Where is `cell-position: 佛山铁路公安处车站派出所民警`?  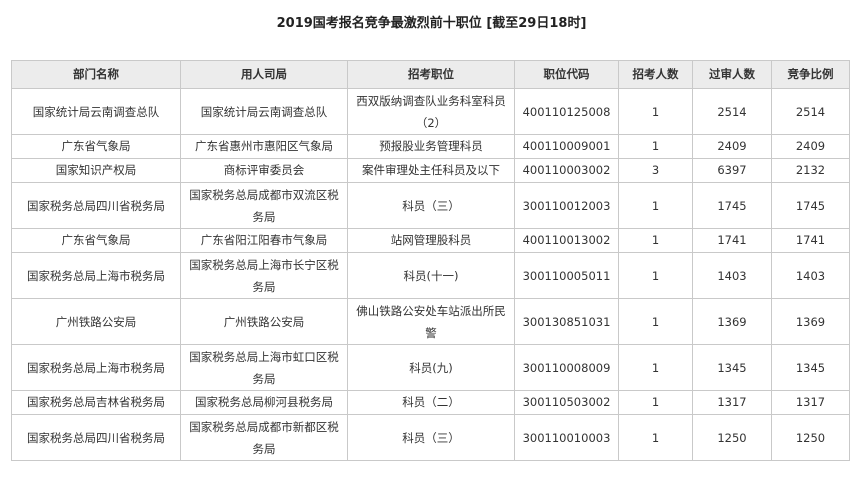 cell-position: 佛山铁路公安处车站派出所民警 is located at coordinates (431, 321).